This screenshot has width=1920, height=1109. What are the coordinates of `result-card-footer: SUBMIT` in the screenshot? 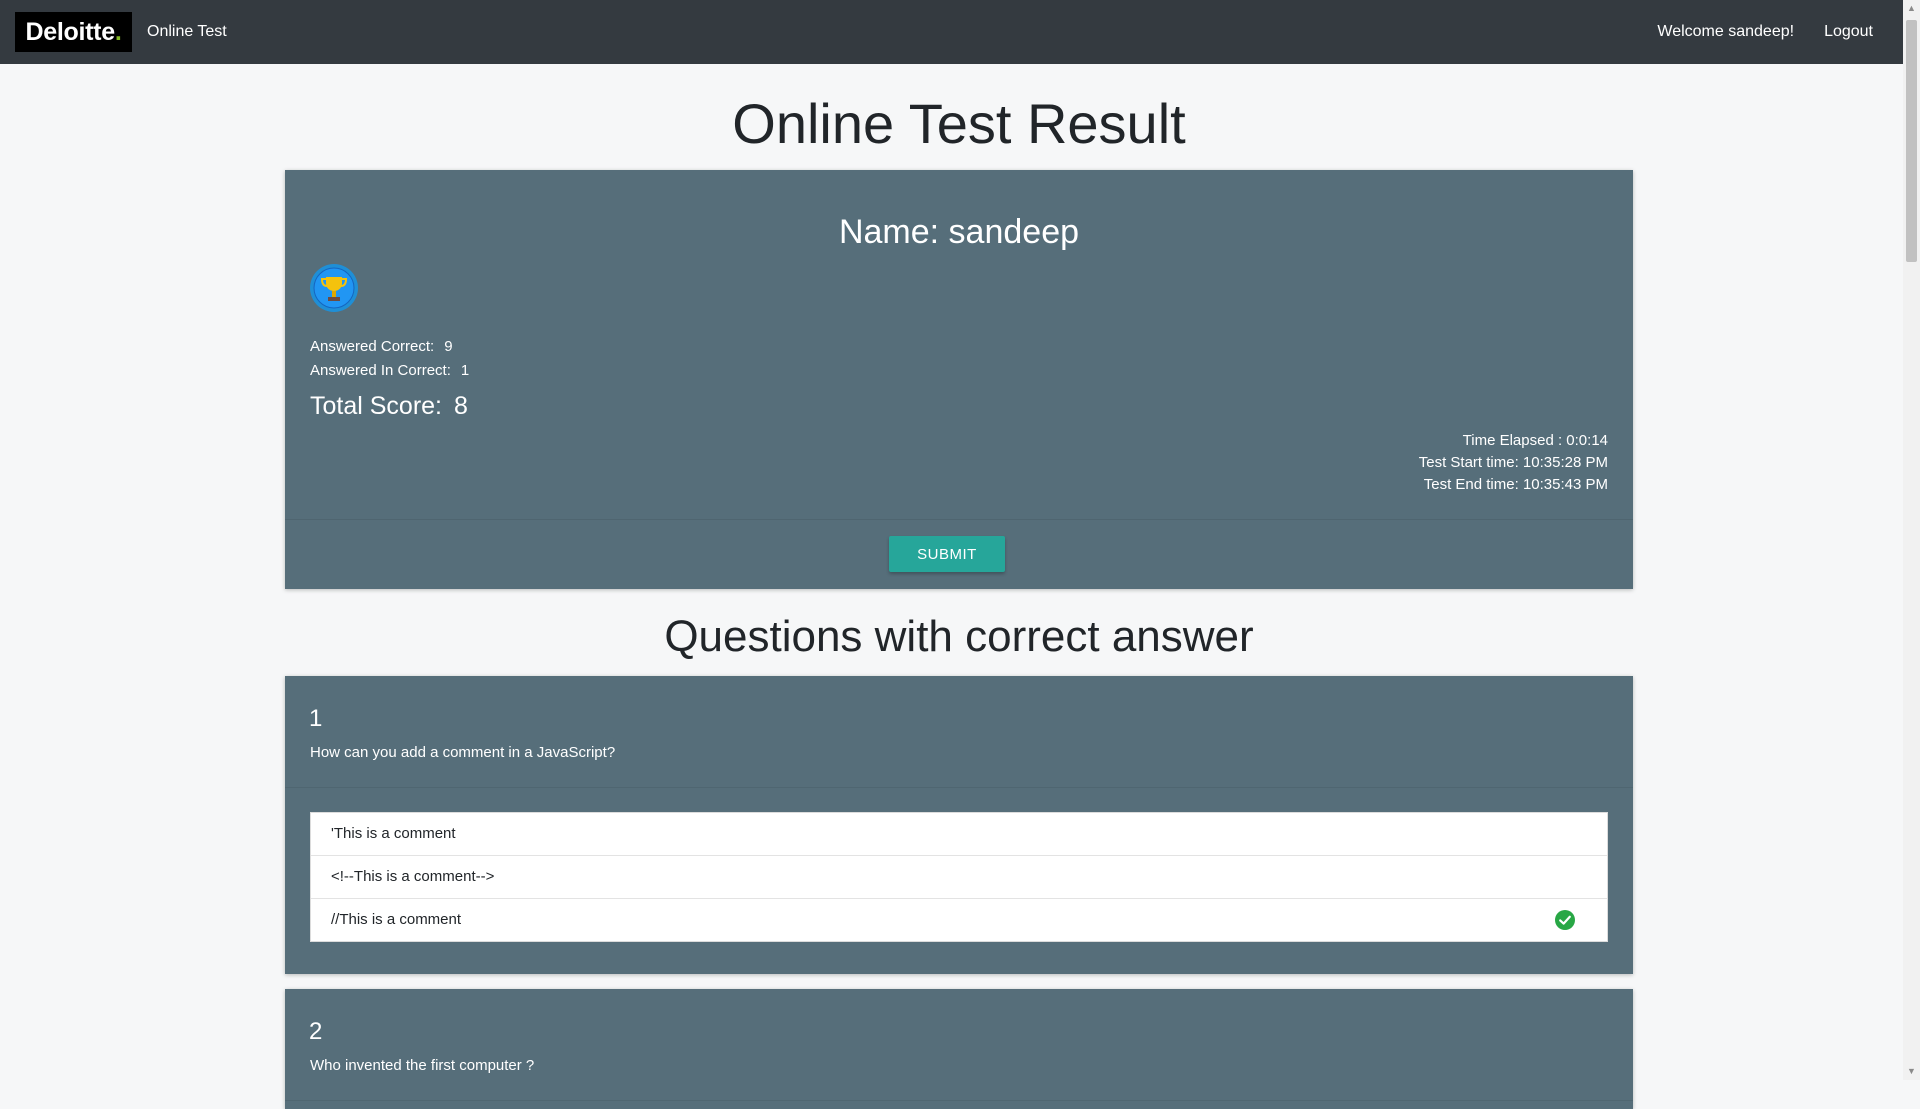 It's located at (959, 554).